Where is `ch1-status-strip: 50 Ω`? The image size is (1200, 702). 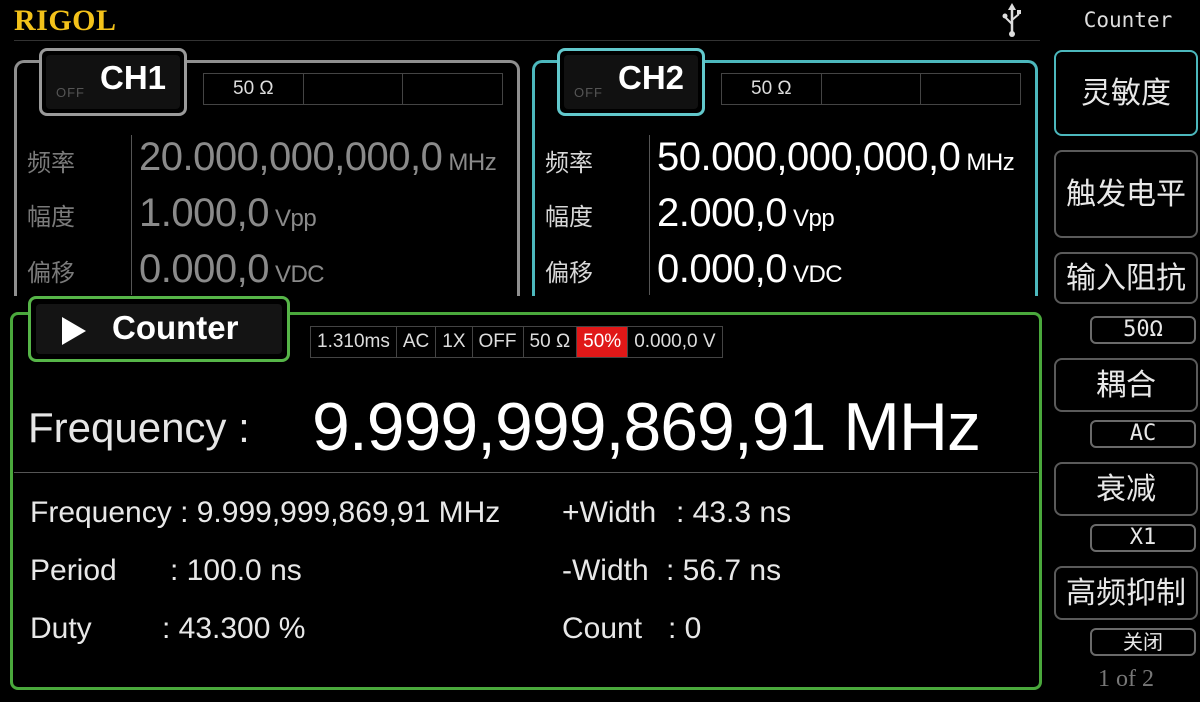 ch1-status-strip: 50 Ω is located at coordinates (353, 89).